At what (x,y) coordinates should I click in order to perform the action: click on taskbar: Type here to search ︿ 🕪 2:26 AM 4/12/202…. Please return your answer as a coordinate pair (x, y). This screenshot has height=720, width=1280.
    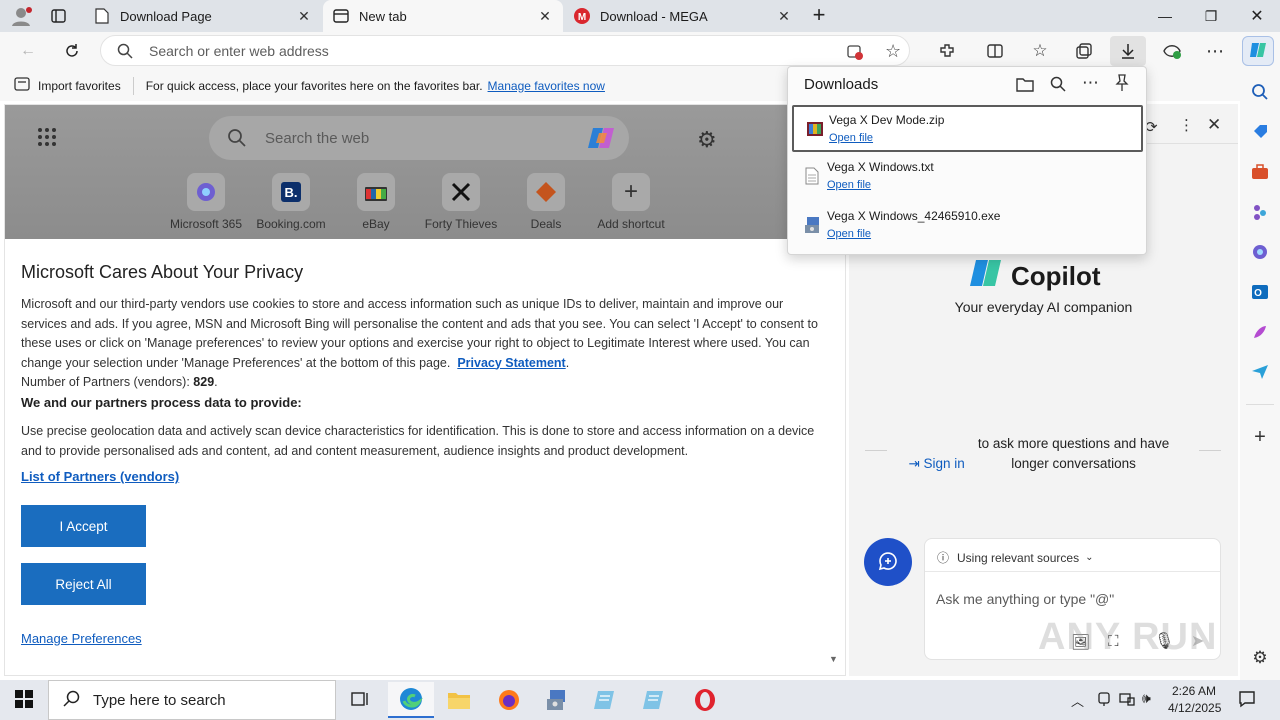
    Looking at the image, I should click on (640, 700).